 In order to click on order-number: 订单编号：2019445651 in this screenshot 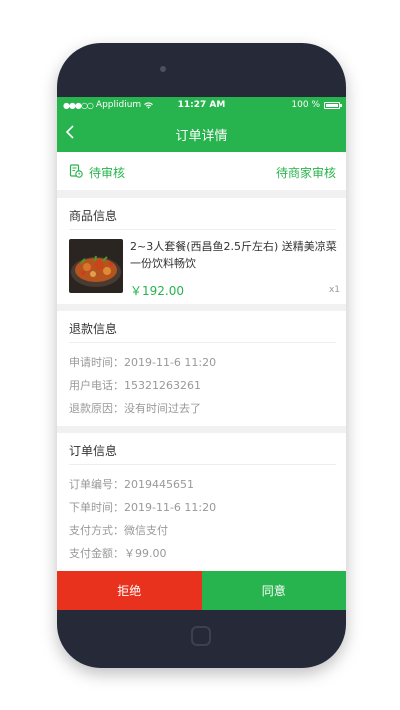, I will do `click(131, 484)`.